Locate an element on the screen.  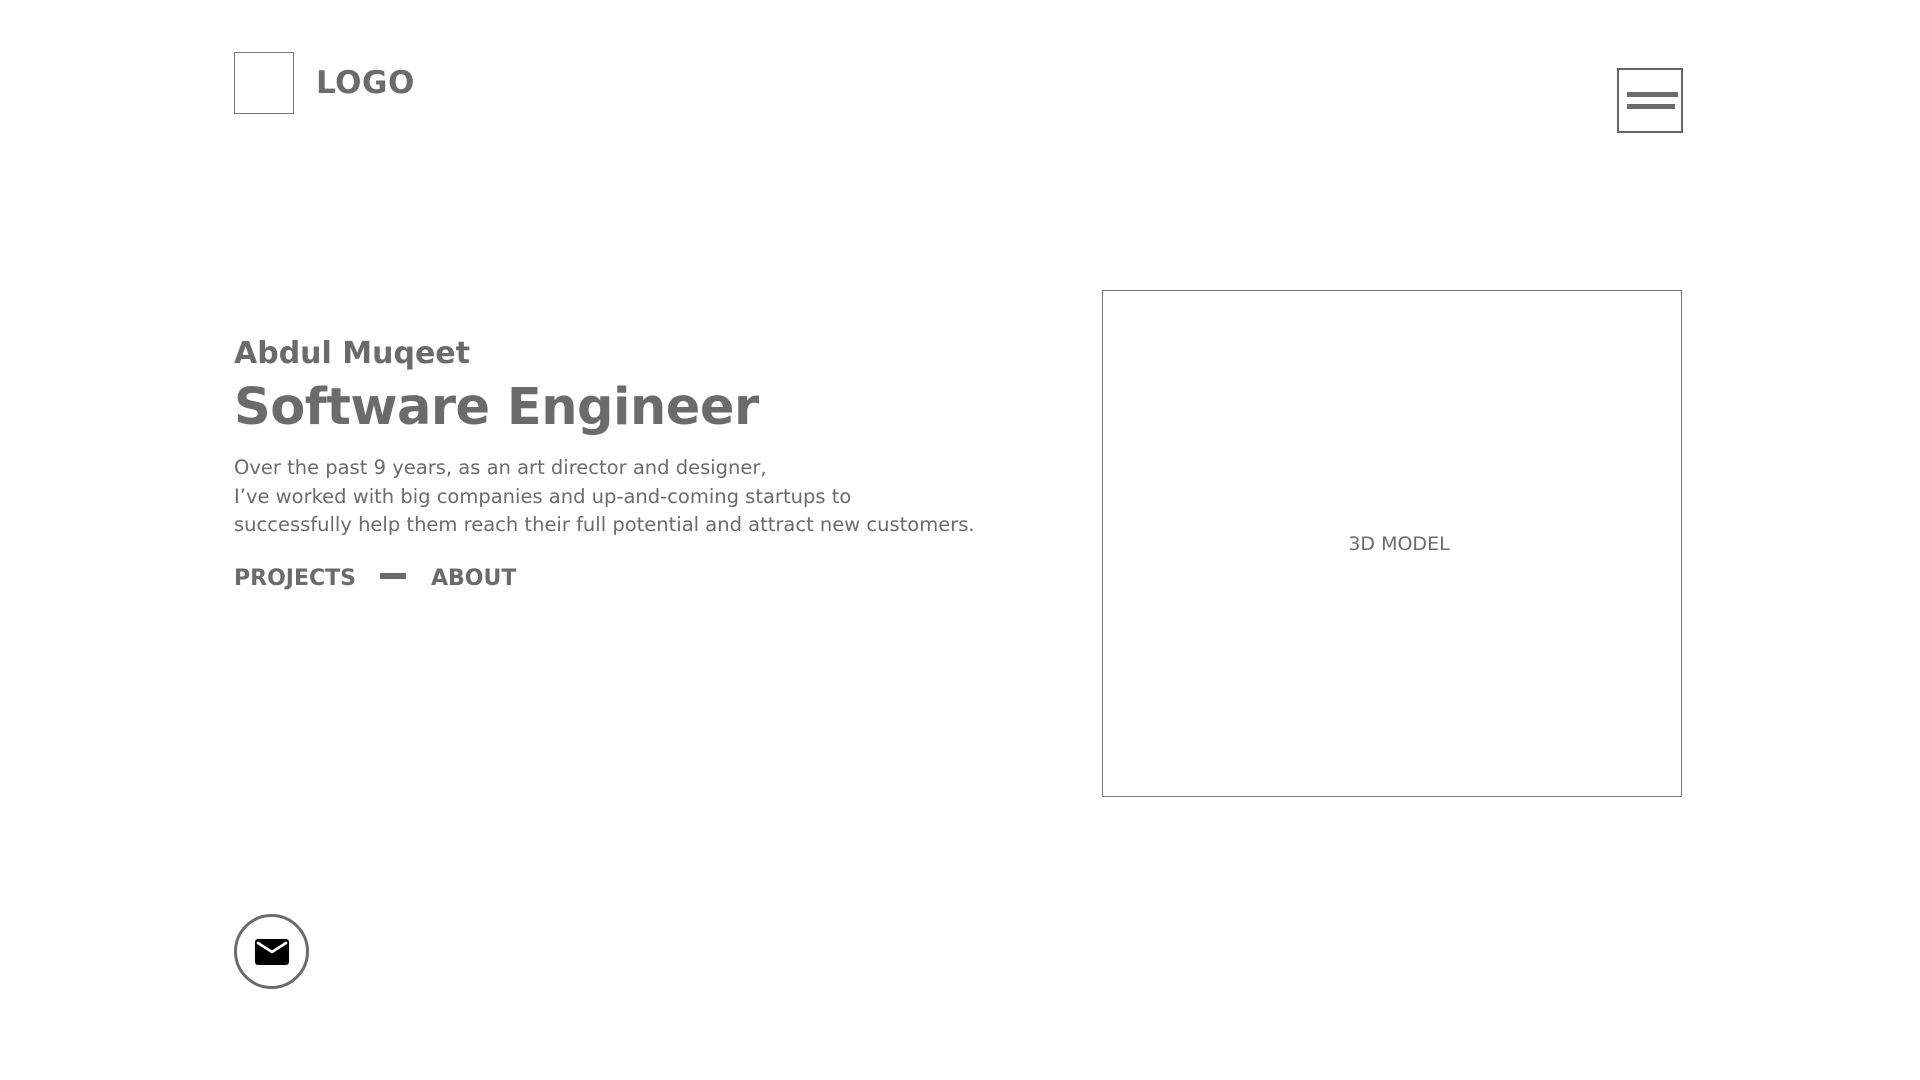
3d-model-label: 3D MODEL is located at coordinates (1399, 543).